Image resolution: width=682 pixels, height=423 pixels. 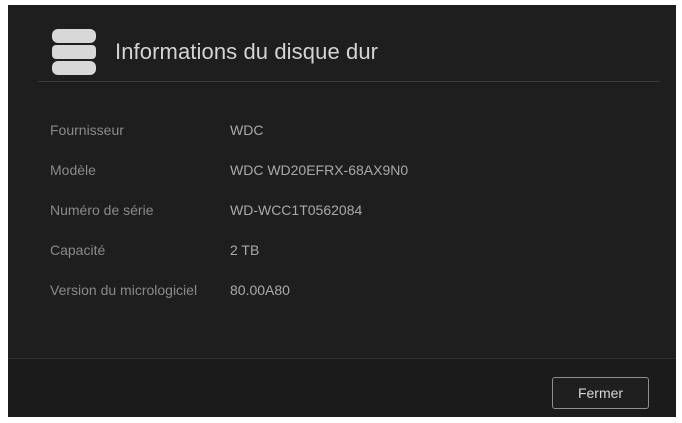 I want to click on vendor-label: Fournisseur, so click(x=87, y=130).